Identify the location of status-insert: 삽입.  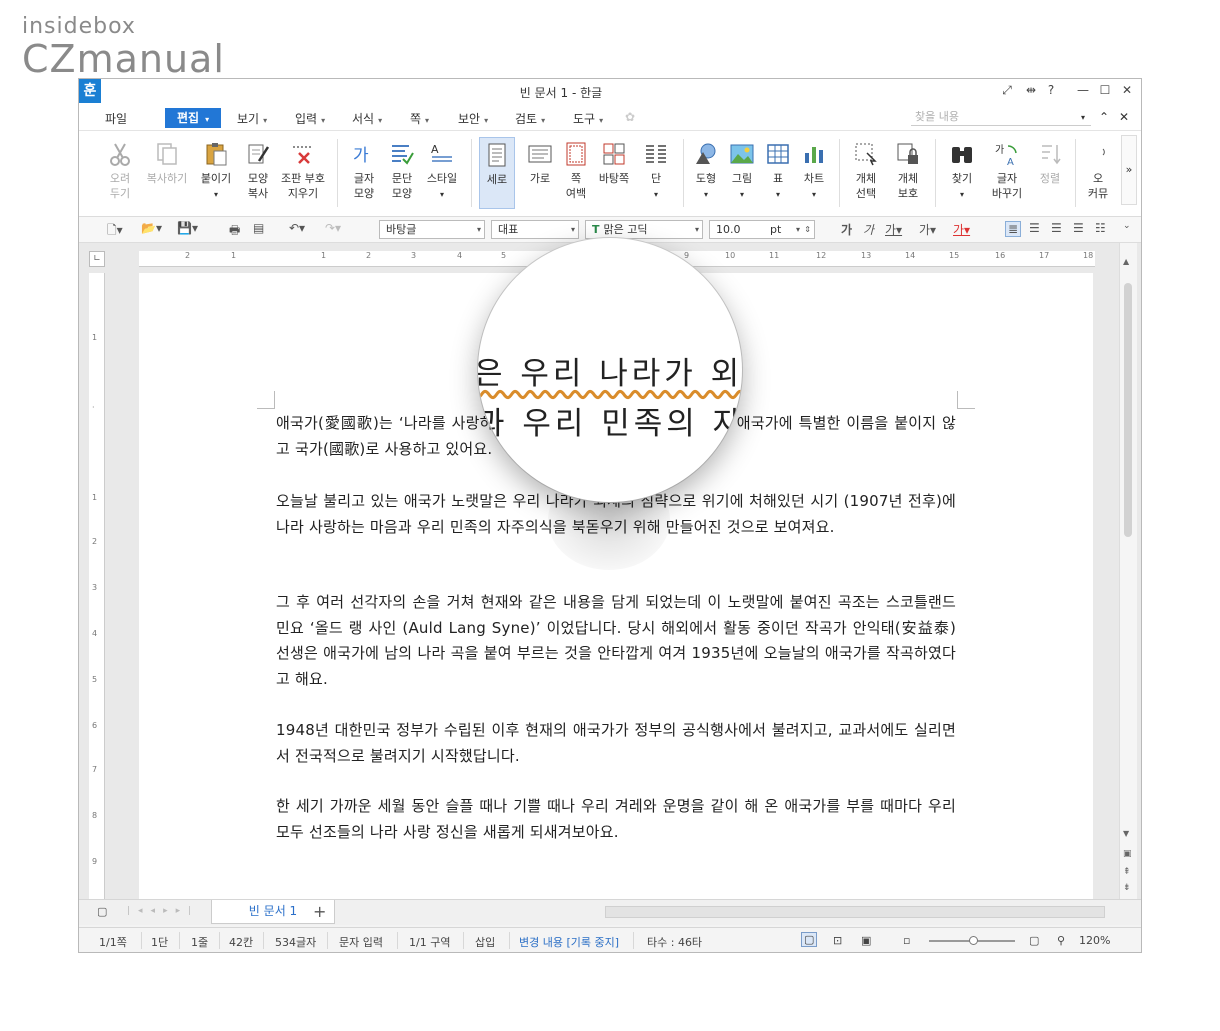
(485, 942).